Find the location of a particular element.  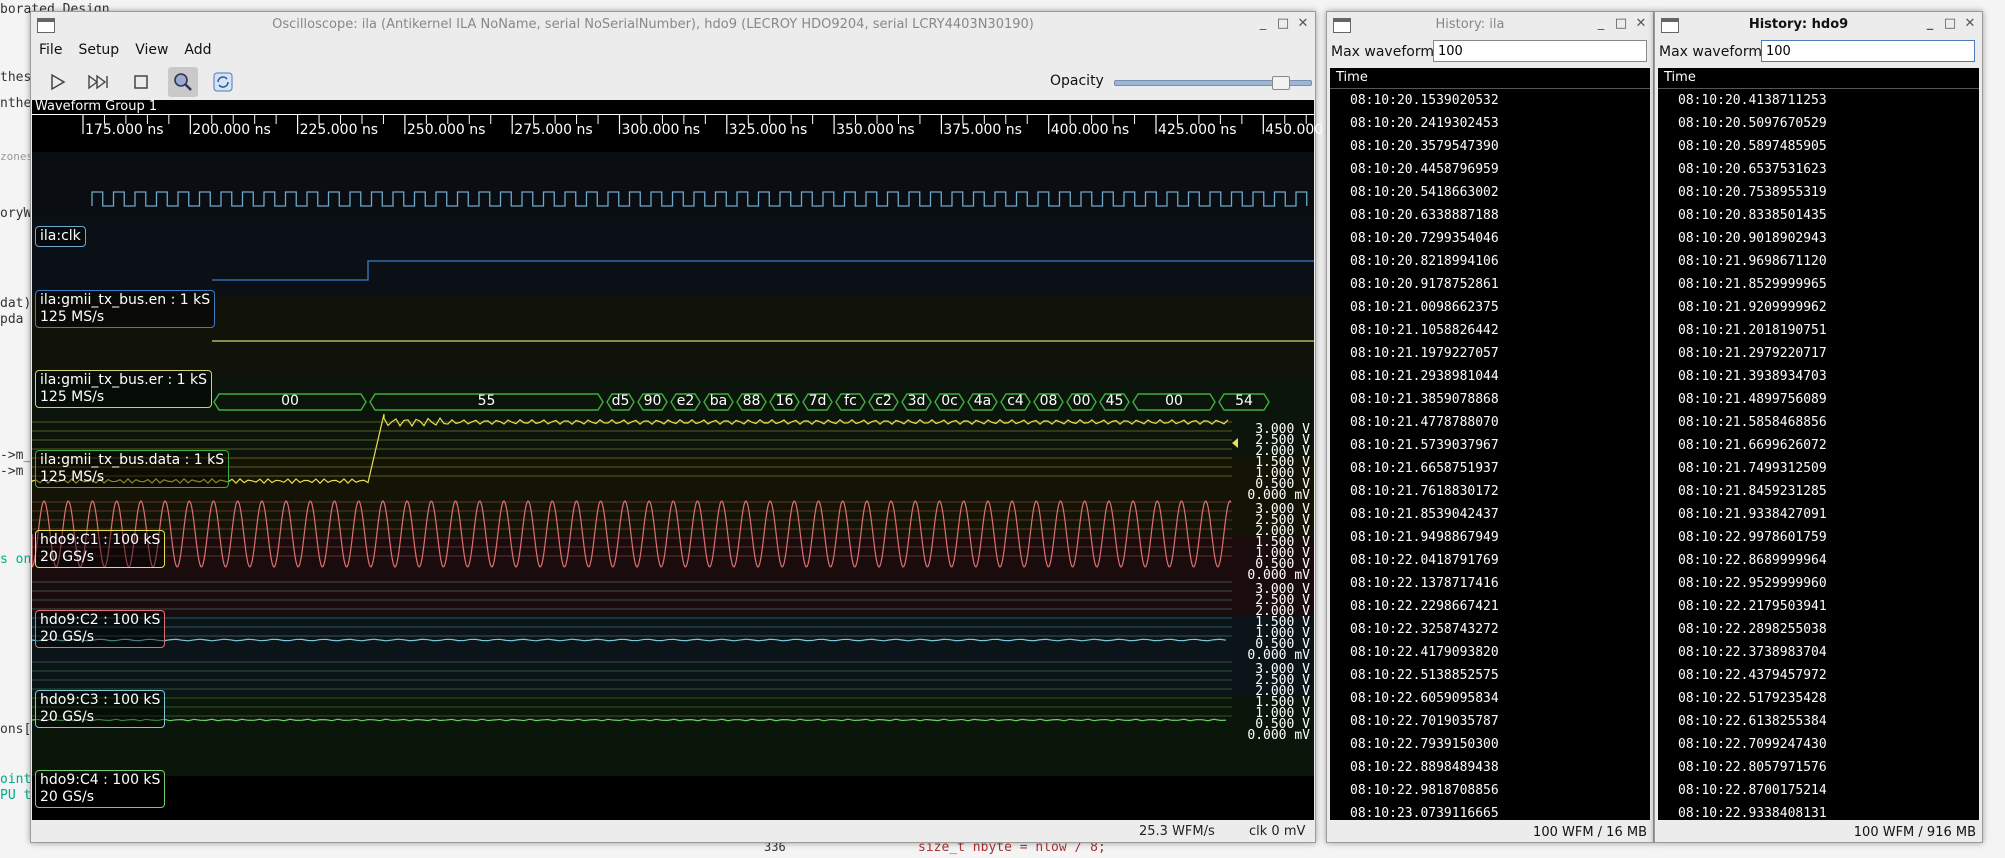

history-row: 08:10:22.9529999960 is located at coordinates (1818, 583).